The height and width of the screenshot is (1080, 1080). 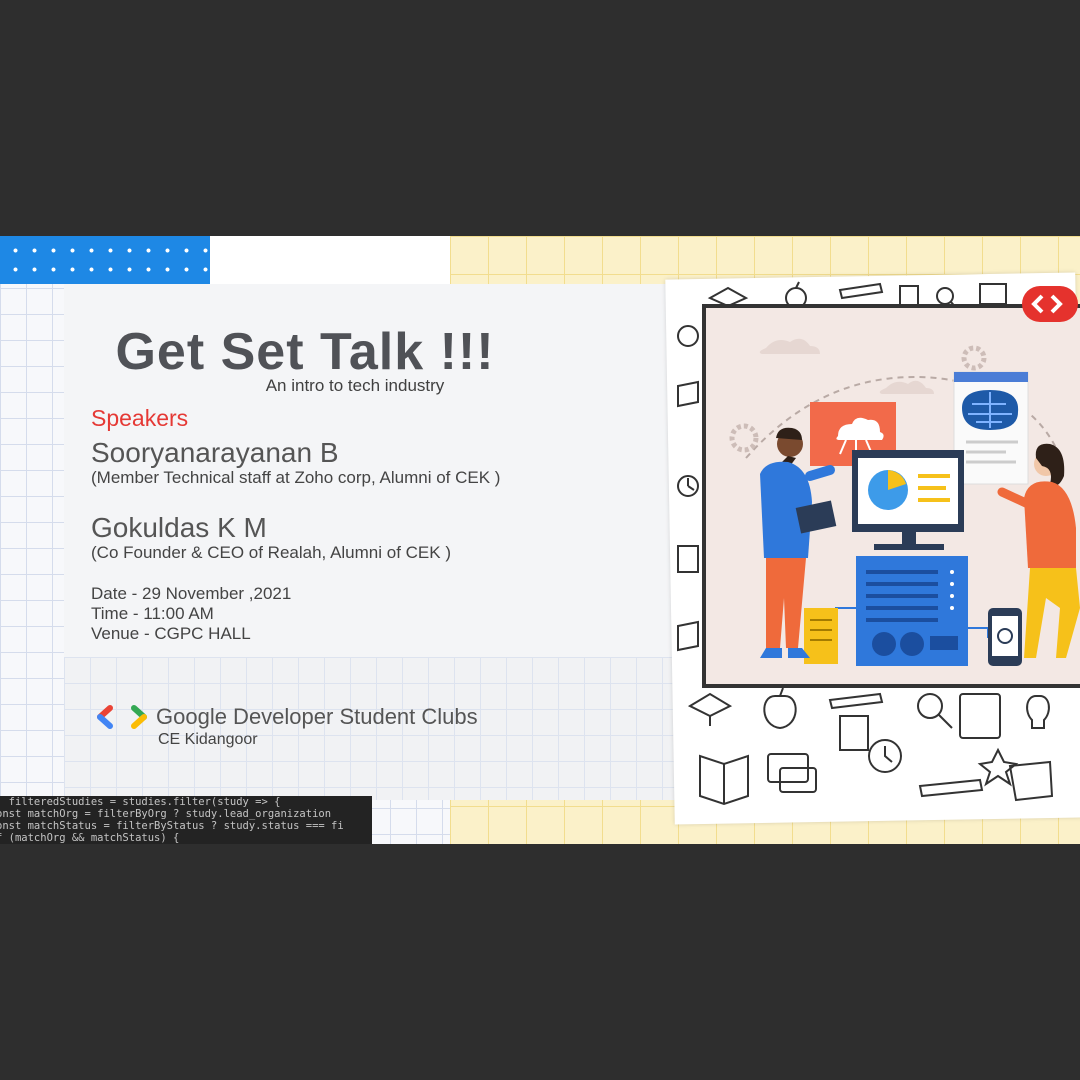 What do you see at coordinates (317, 716) in the screenshot?
I see `org-name: Google Developer Student Clubs` at bounding box center [317, 716].